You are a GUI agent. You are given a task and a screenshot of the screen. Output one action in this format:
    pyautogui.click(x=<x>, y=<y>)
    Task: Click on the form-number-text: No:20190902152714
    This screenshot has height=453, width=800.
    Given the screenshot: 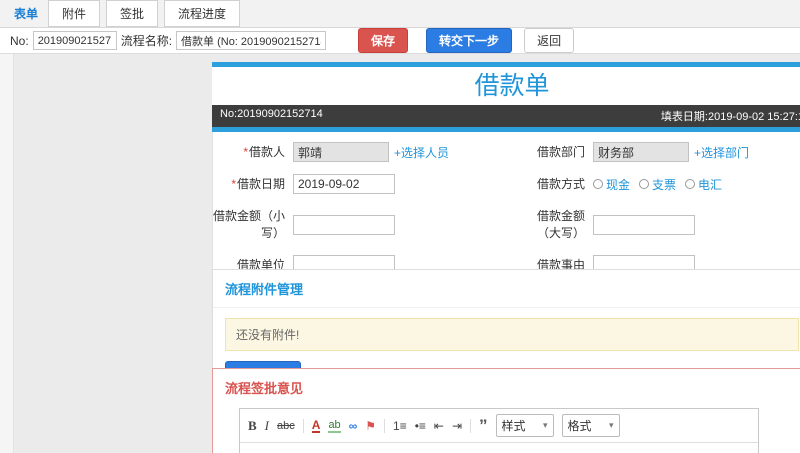 What is the action you would take?
    pyautogui.click(x=271, y=114)
    